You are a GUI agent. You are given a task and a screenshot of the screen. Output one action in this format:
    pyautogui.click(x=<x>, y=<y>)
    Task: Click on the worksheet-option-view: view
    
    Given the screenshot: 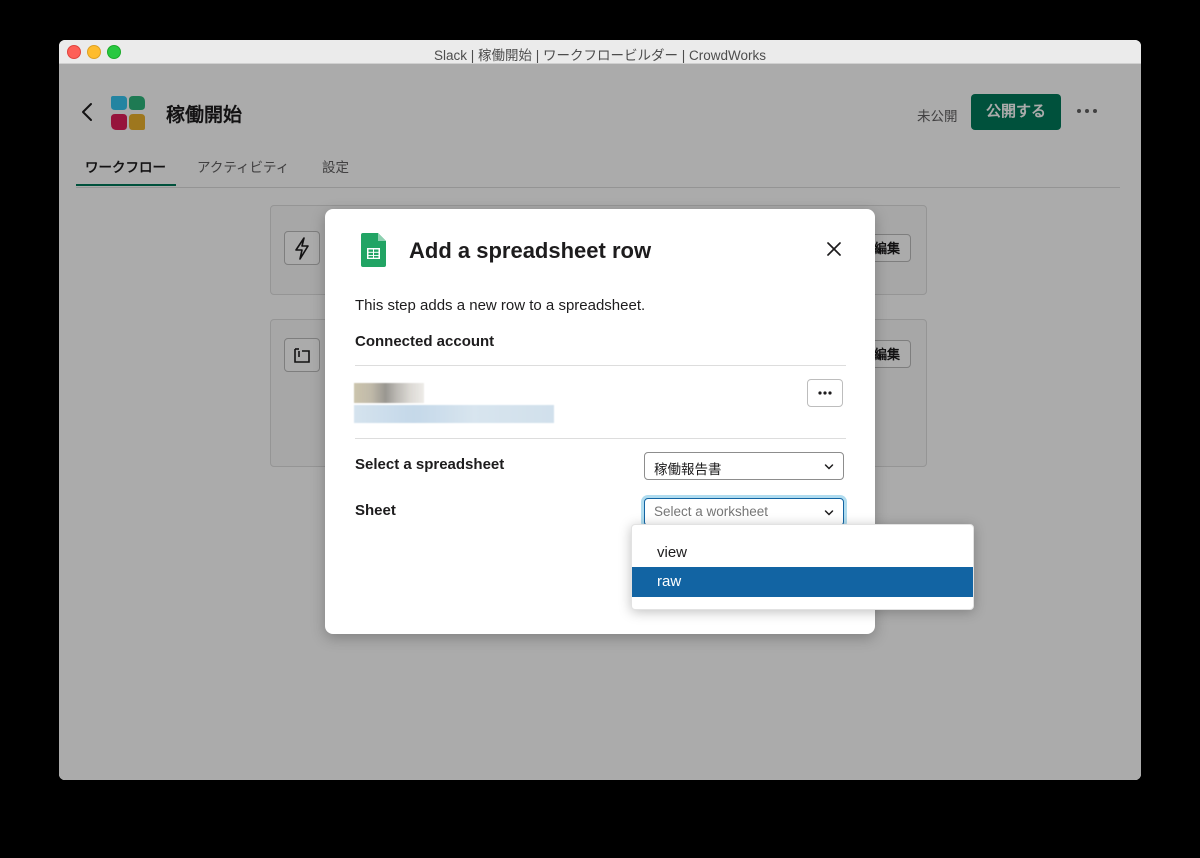 What is the action you would take?
    pyautogui.click(x=802, y=553)
    